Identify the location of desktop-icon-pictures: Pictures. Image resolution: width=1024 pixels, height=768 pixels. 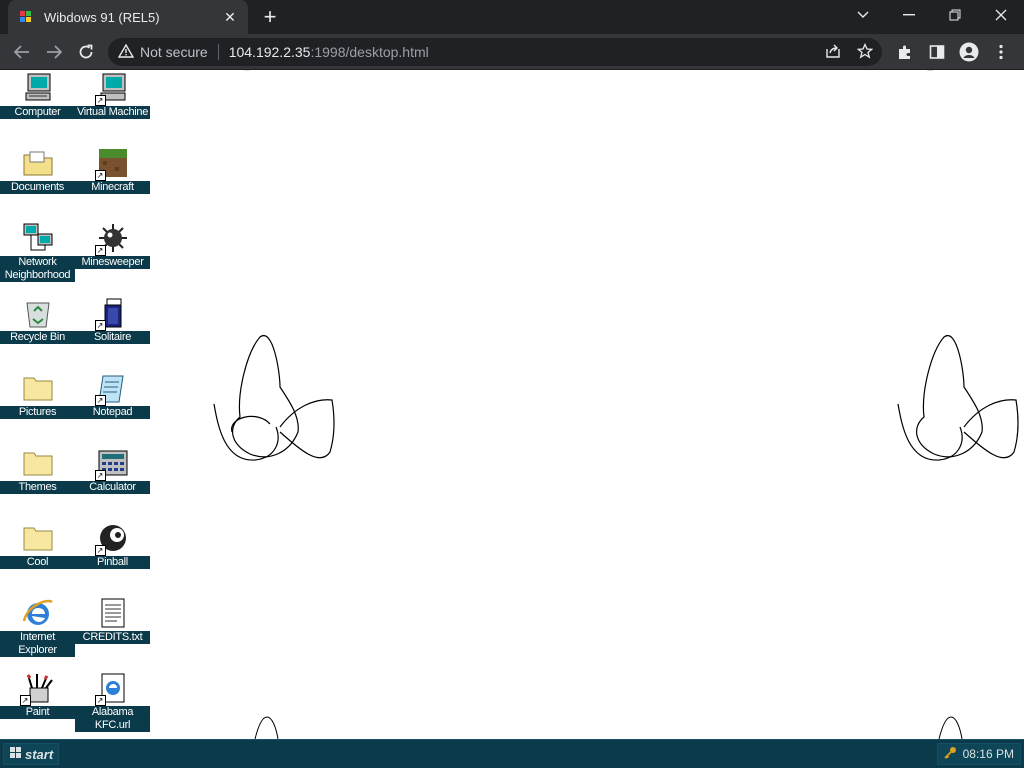
(37, 394).